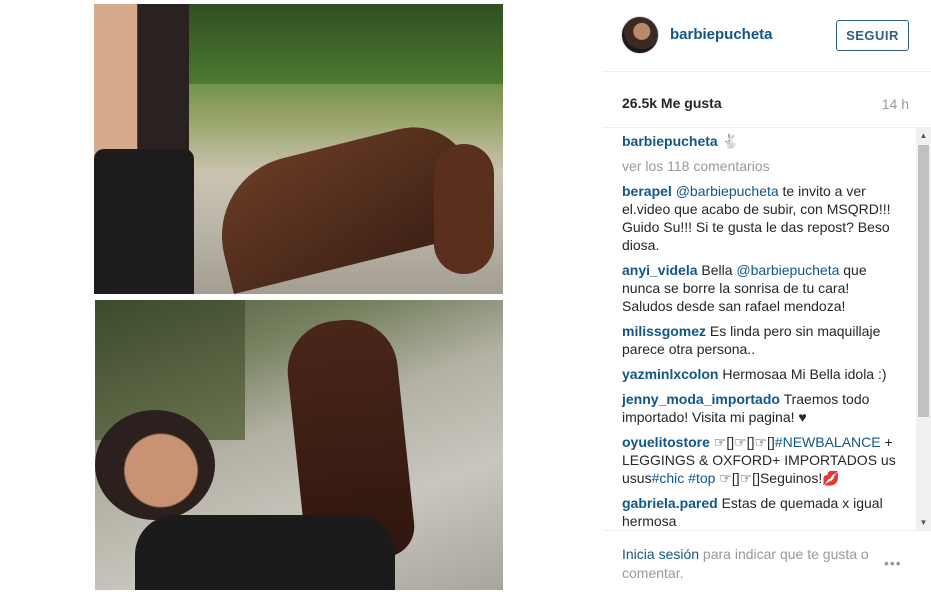 This screenshot has width=931, height=595. What do you see at coordinates (895, 104) in the screenshot?
I see `post-age: 14 h` at bounding box center [895, 104].